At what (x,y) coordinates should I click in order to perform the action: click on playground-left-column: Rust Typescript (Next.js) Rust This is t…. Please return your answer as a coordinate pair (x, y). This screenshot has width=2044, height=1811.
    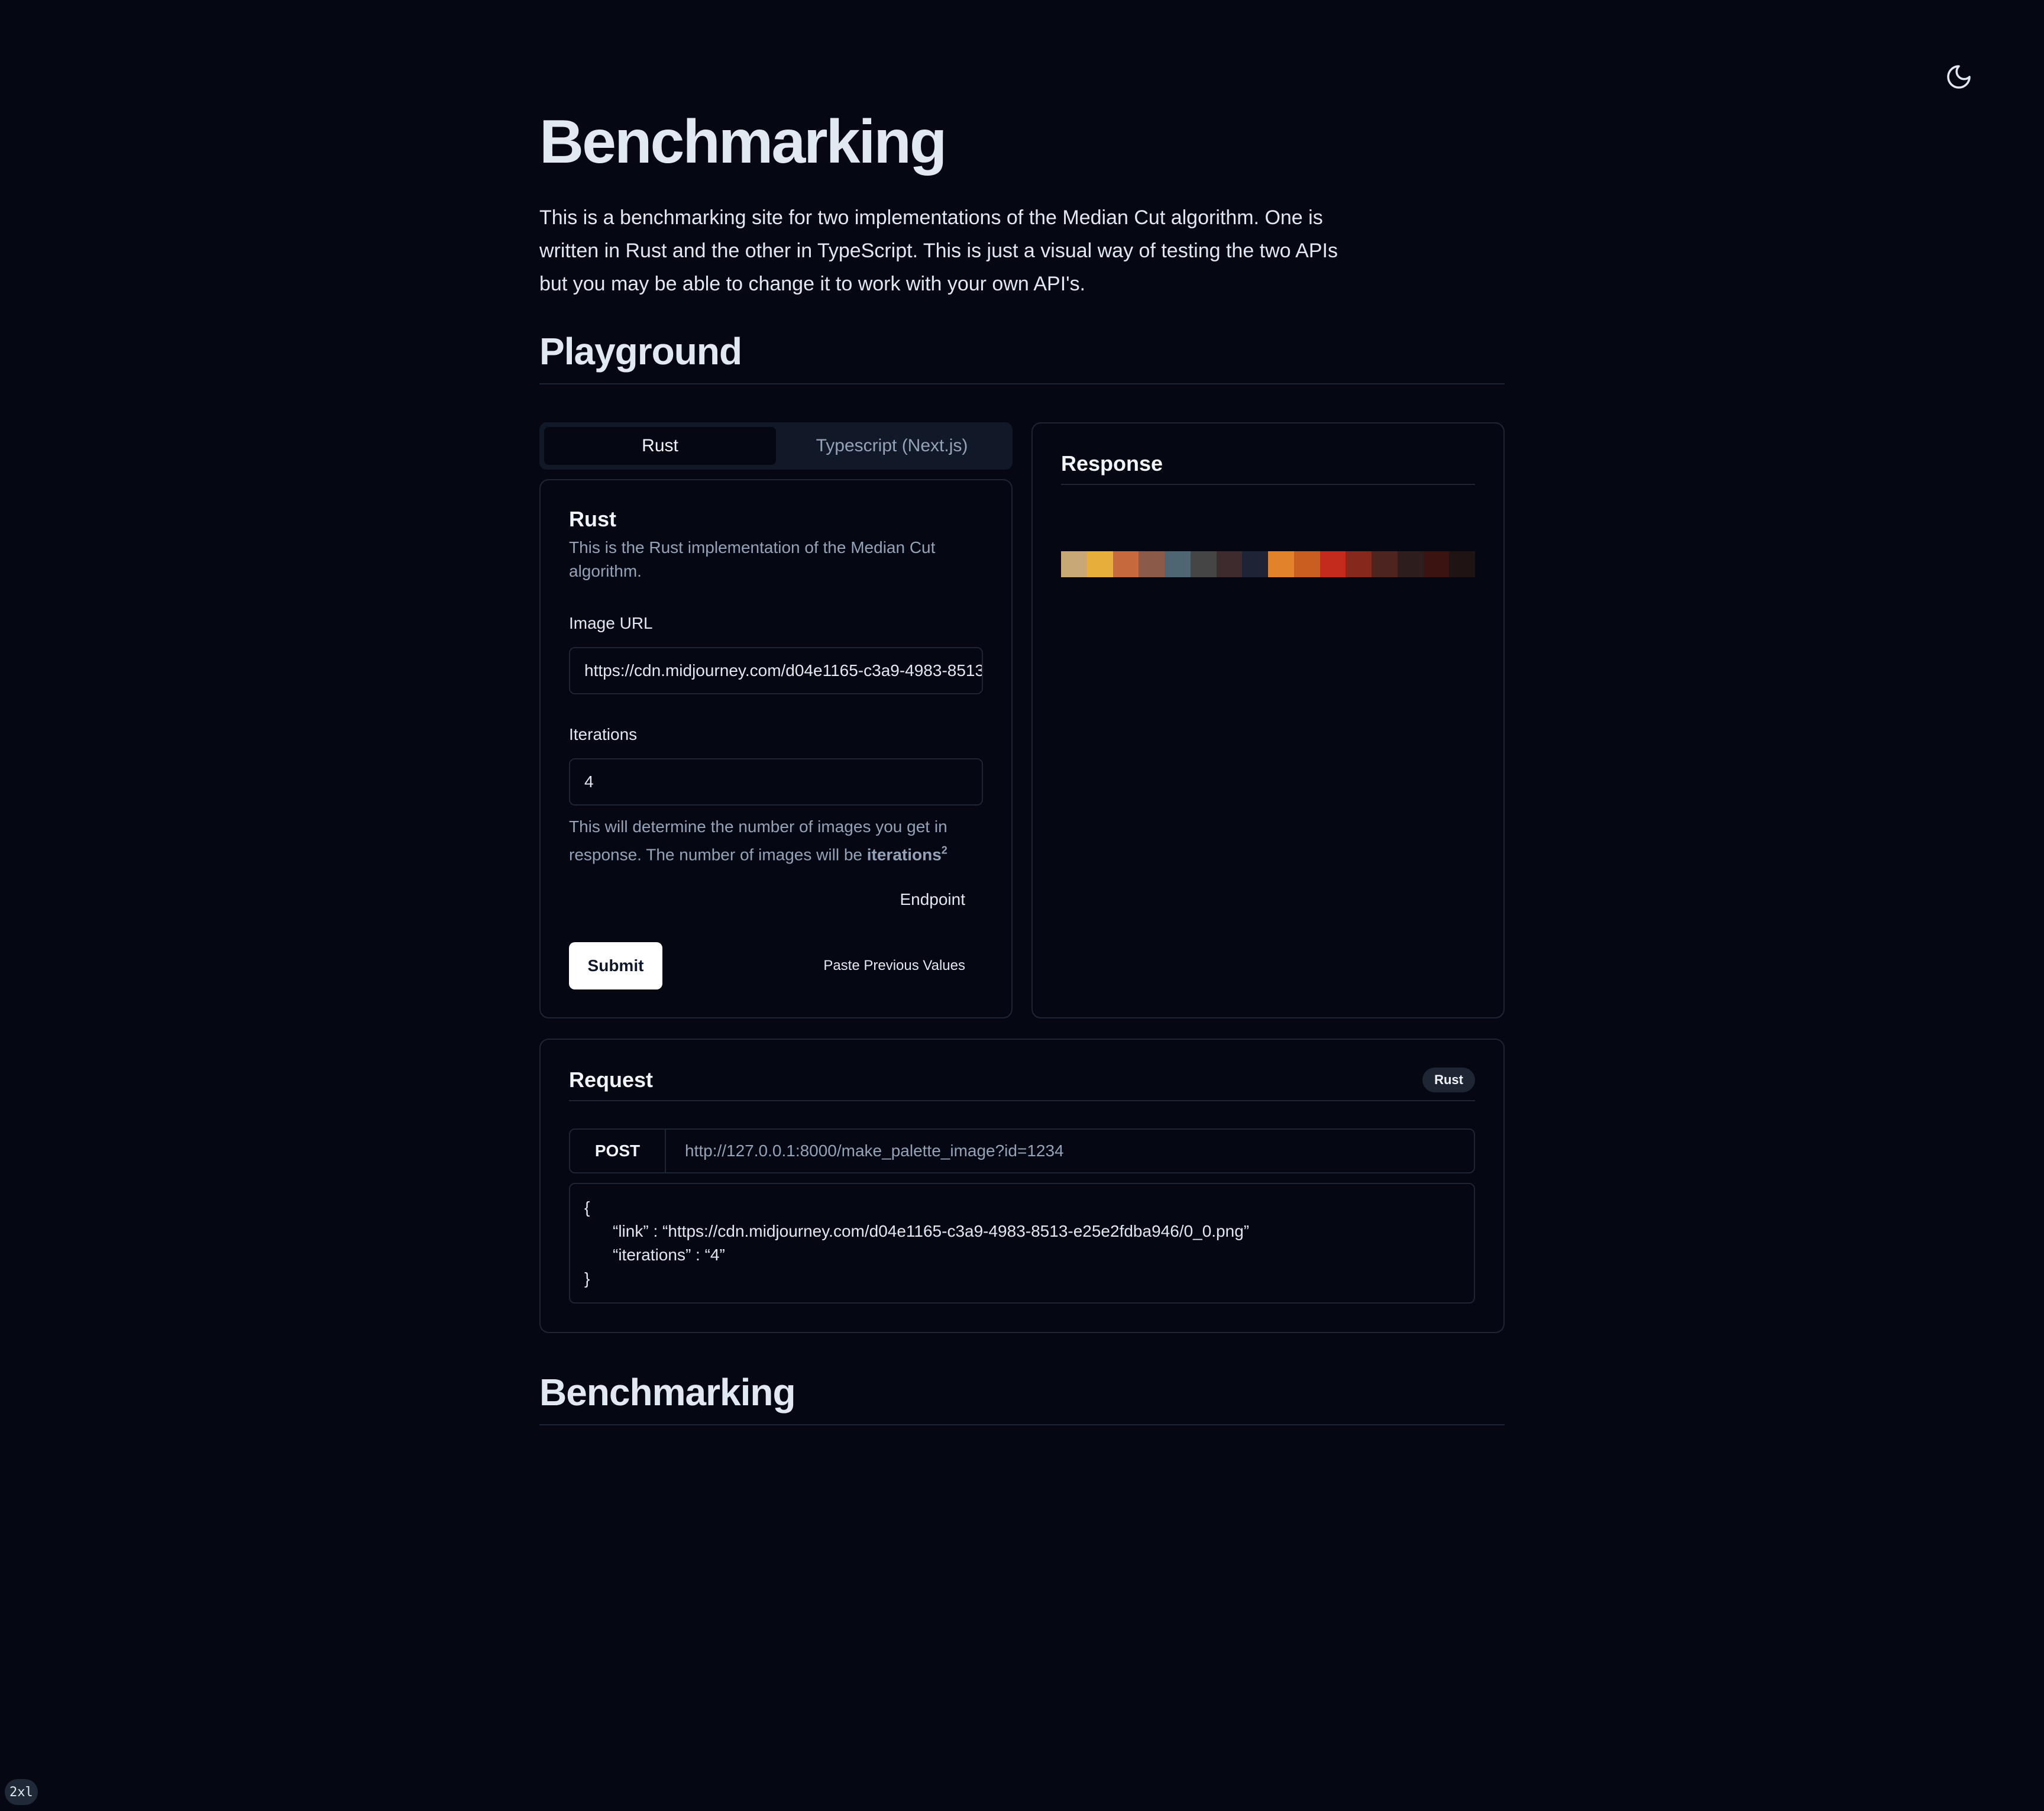
    Looking at the image, I should click on (776, 720).